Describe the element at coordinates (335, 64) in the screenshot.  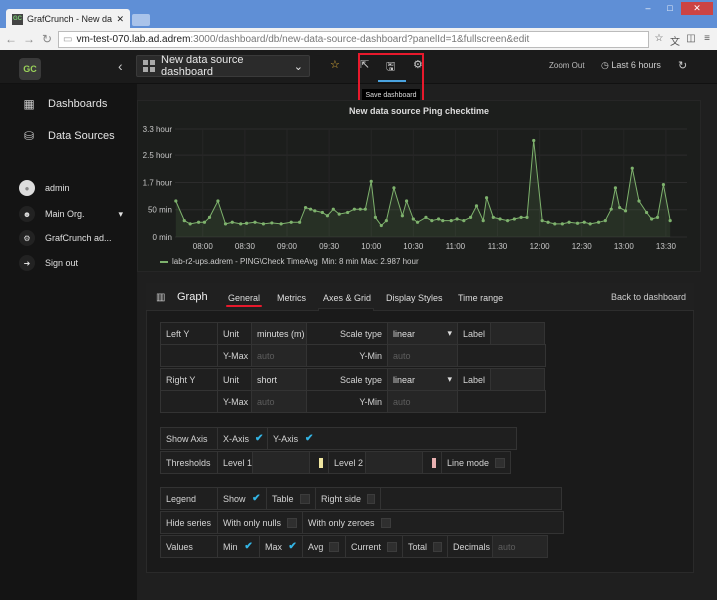
I see `star-icon: ☆` at that location.